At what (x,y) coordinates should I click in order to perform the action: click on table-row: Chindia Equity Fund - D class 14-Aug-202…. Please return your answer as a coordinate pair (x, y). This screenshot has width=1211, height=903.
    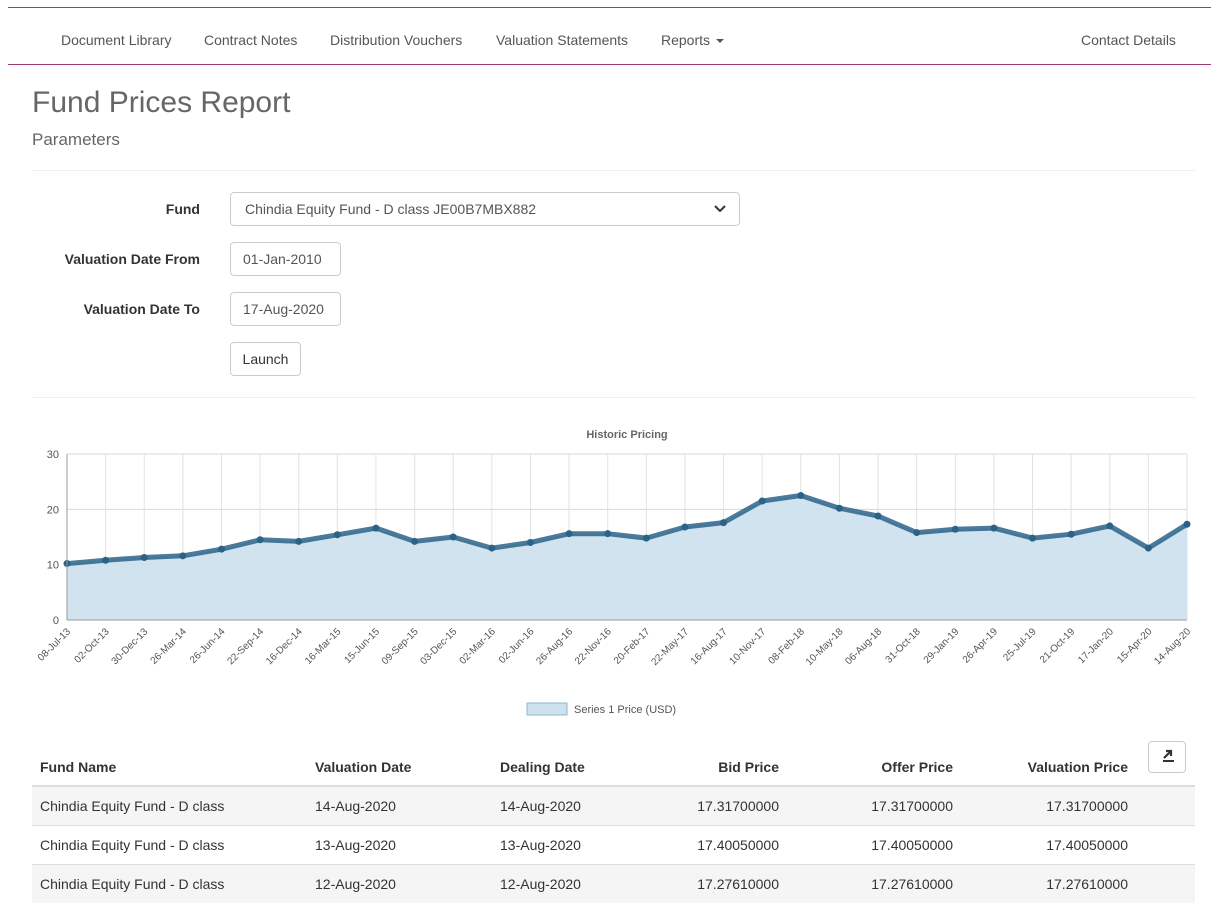
    Looking at the image, I should click on (613, 806).